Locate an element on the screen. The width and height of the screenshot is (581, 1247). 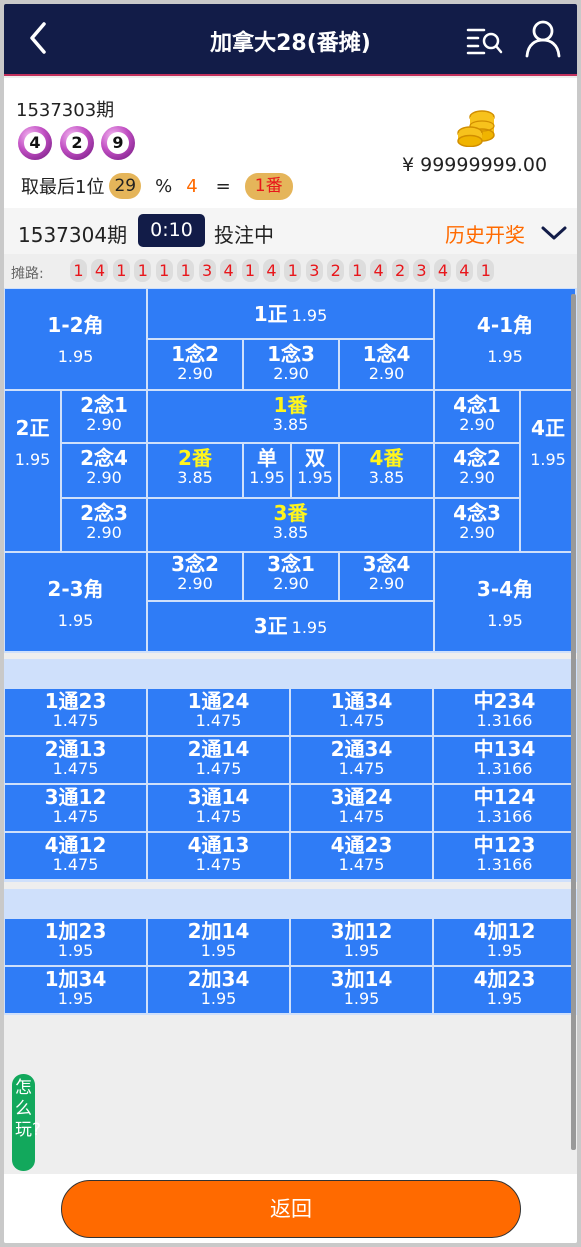
bet-cell-tong-3-0: 4通12 1.475 is located at coordinates (75, 856).